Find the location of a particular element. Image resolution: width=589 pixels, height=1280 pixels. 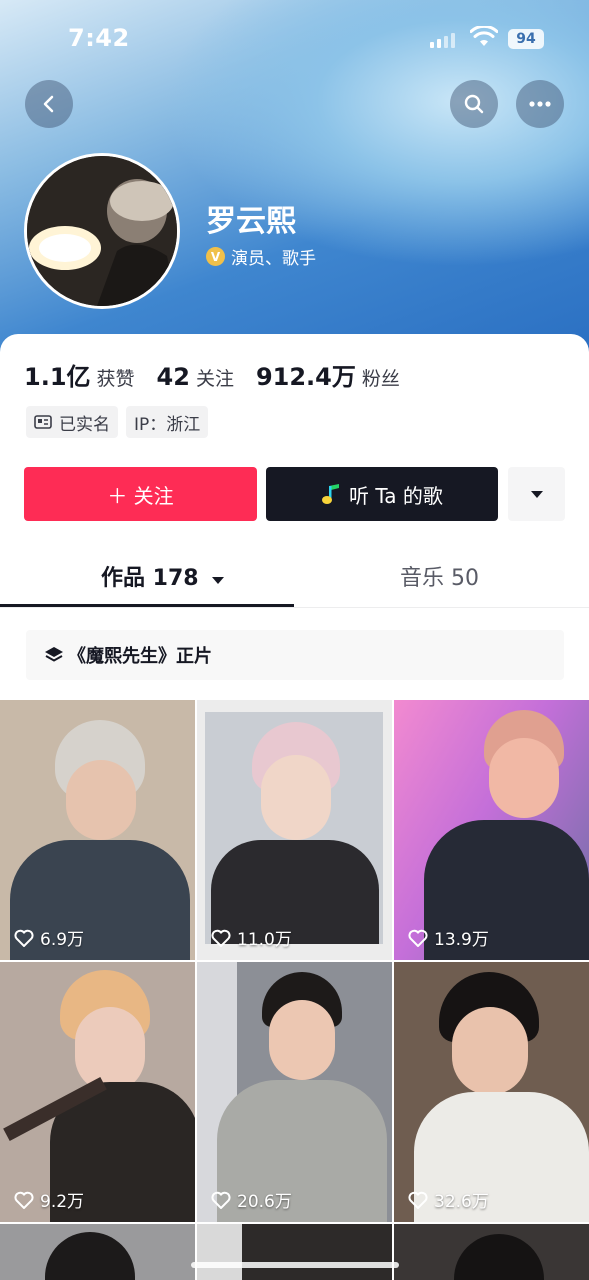

signal-icon is located at coordinates (443, 40).